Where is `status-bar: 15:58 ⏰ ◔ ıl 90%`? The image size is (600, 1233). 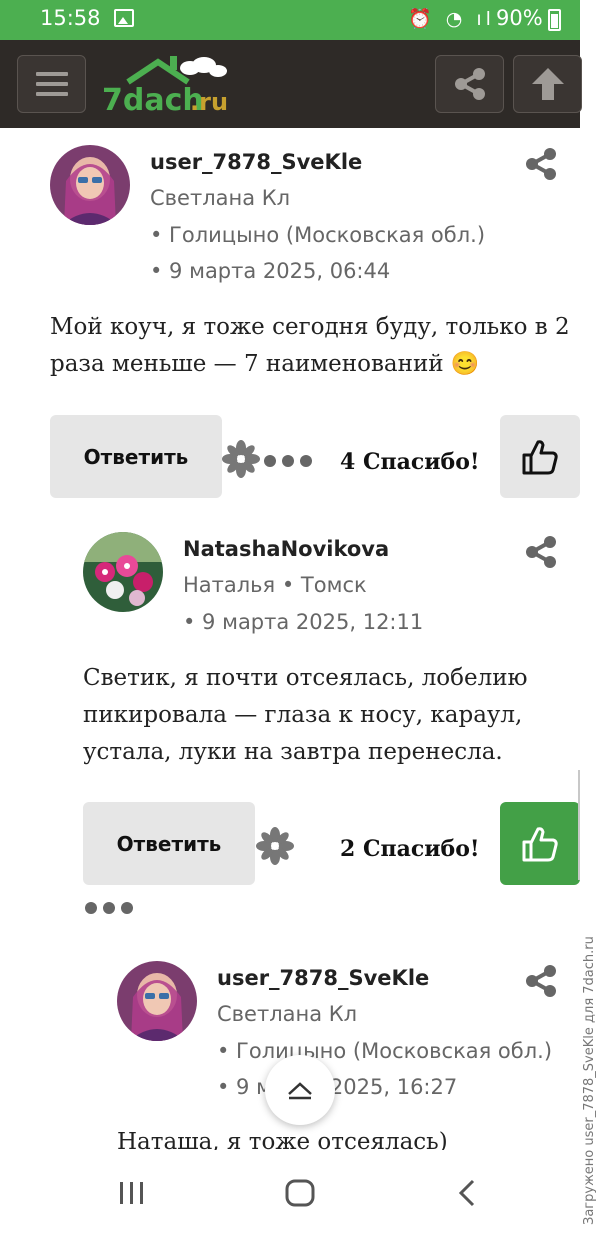
status-bar: 15:58 ⏰ ◔ ıl 90% is located at coordinates (290, 20).